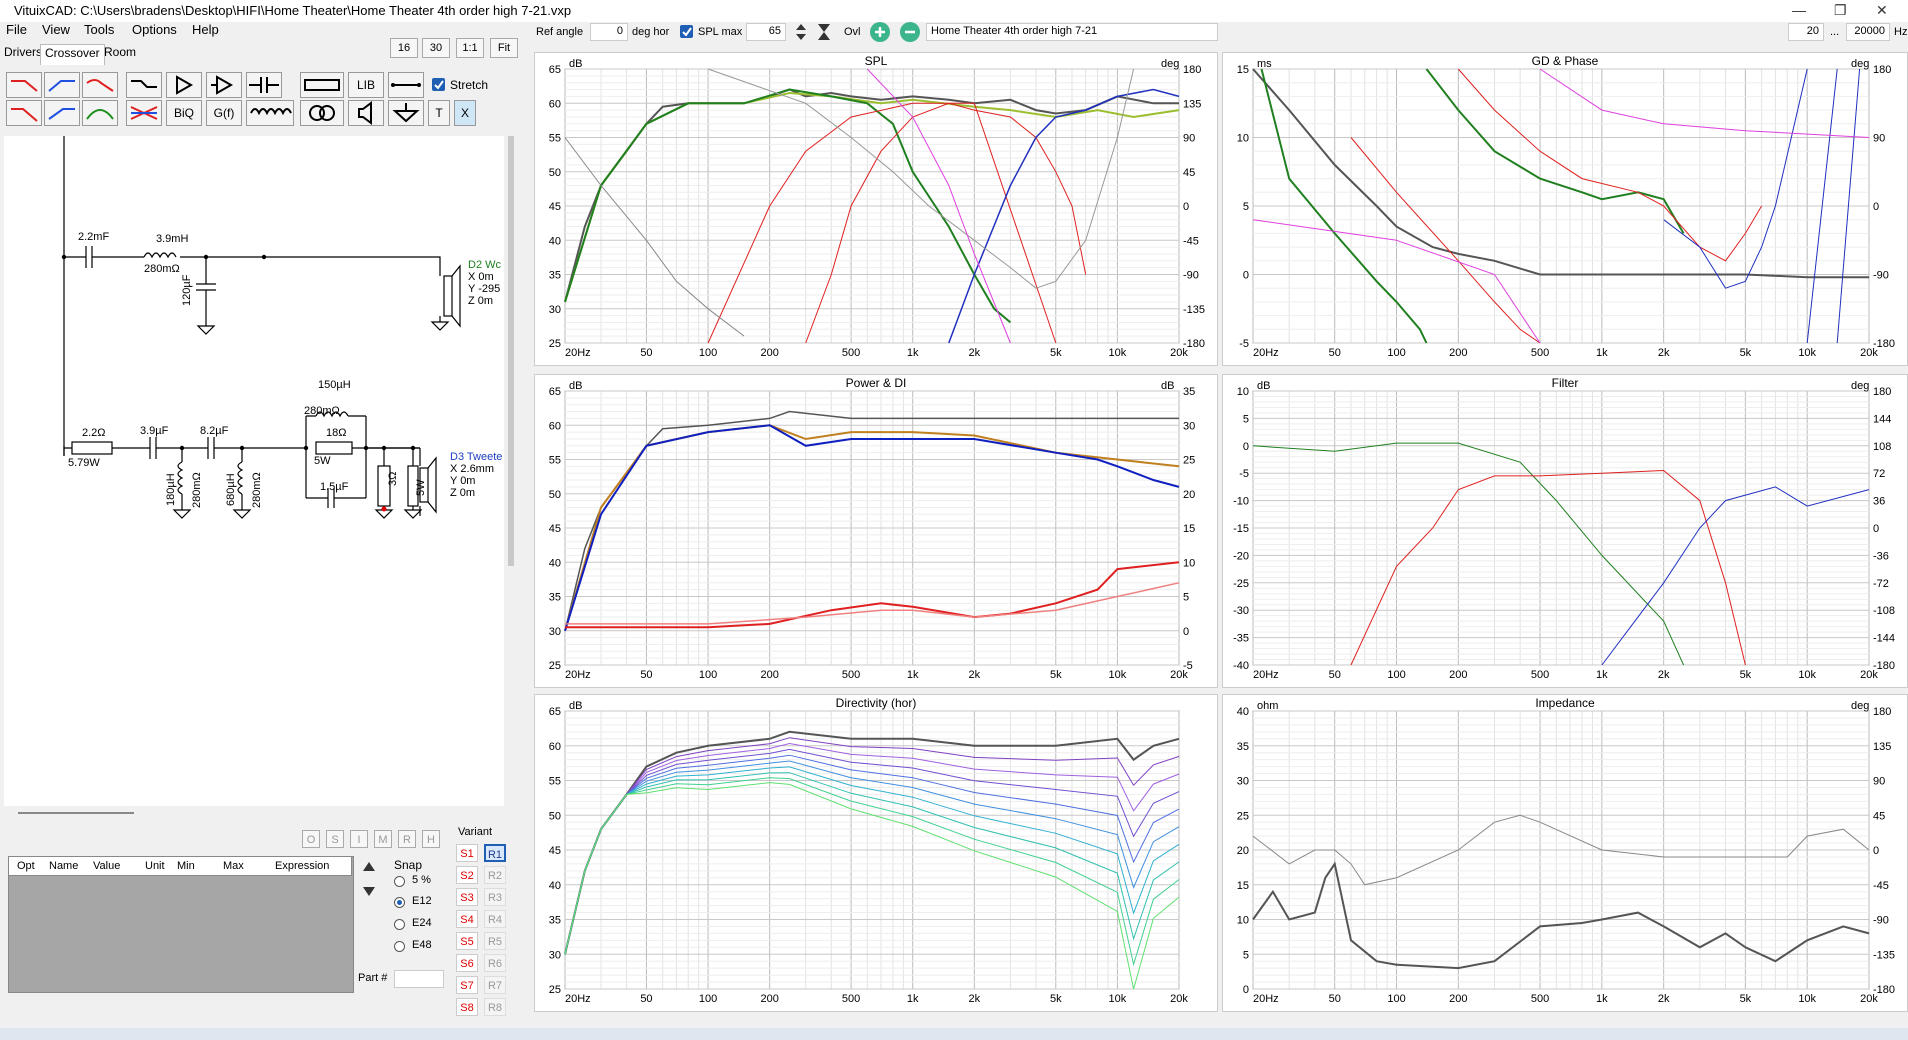  I want to click on wire-tool-icon, so click(406, 85).